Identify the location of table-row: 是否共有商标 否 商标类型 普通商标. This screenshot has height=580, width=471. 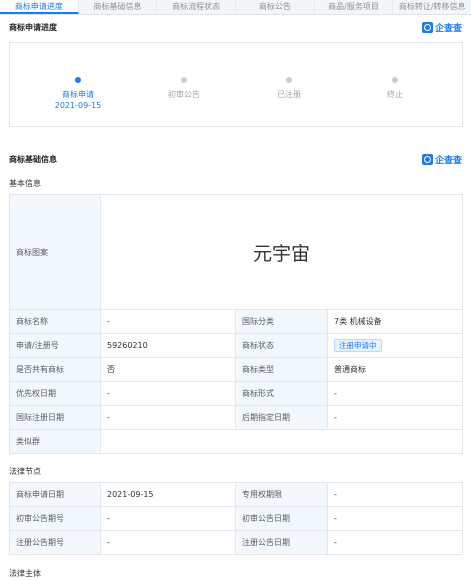
(236, 369).